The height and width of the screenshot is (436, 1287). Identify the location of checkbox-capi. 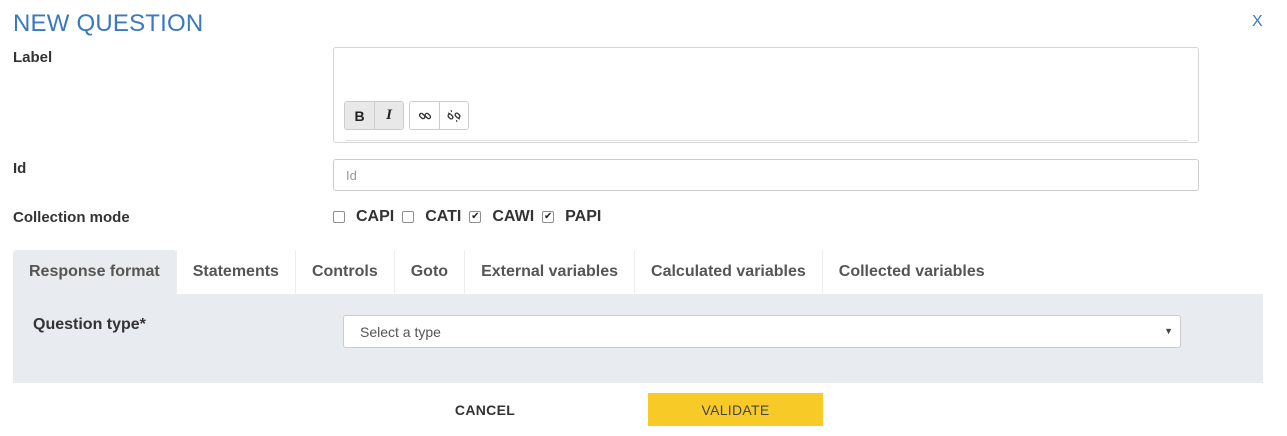
(339, 217).